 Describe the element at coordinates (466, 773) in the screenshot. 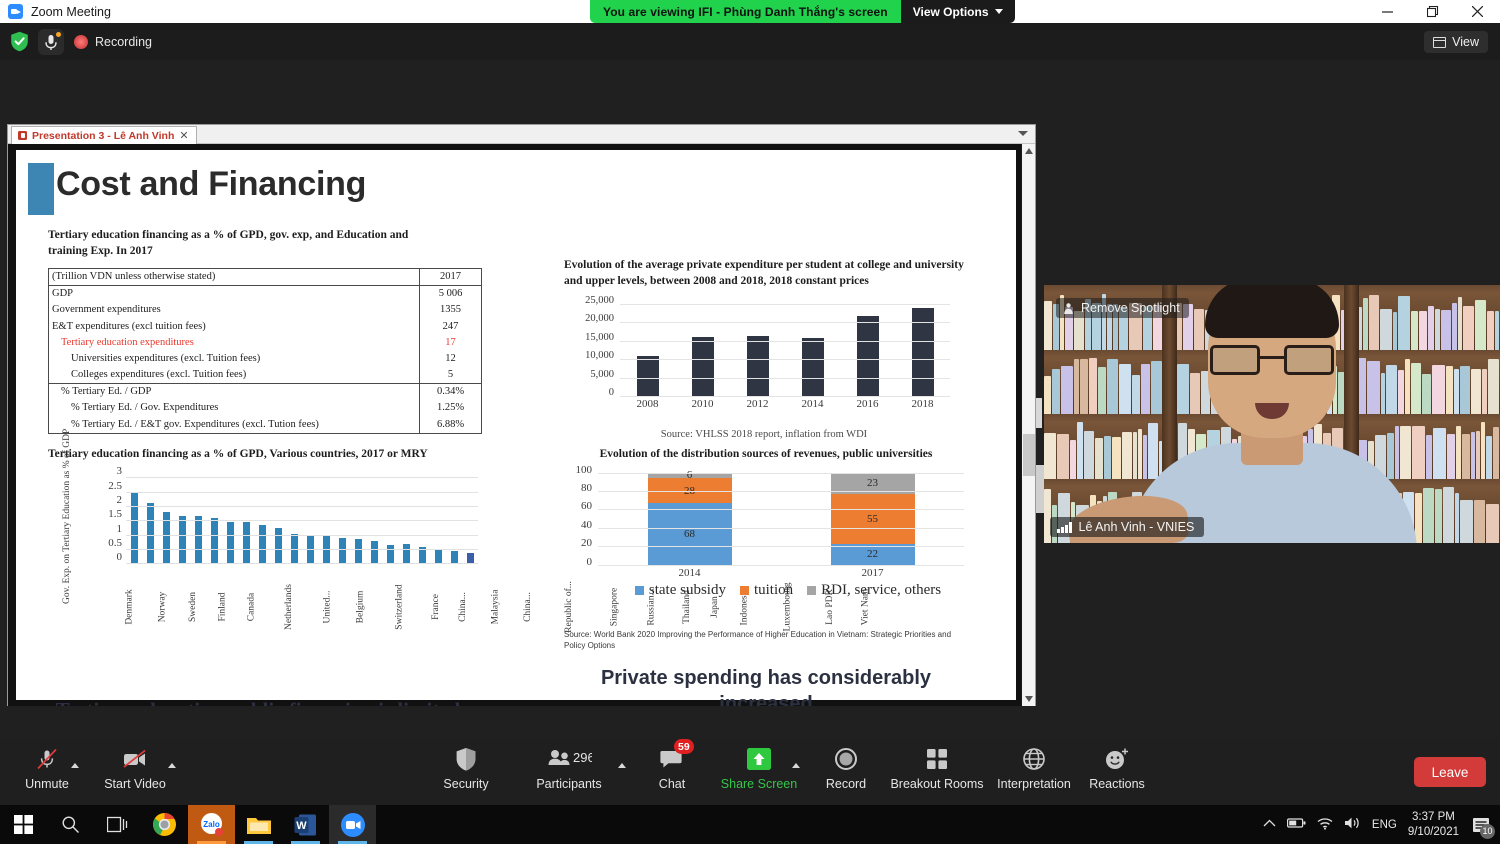

I see `security-button: Security` at that location.